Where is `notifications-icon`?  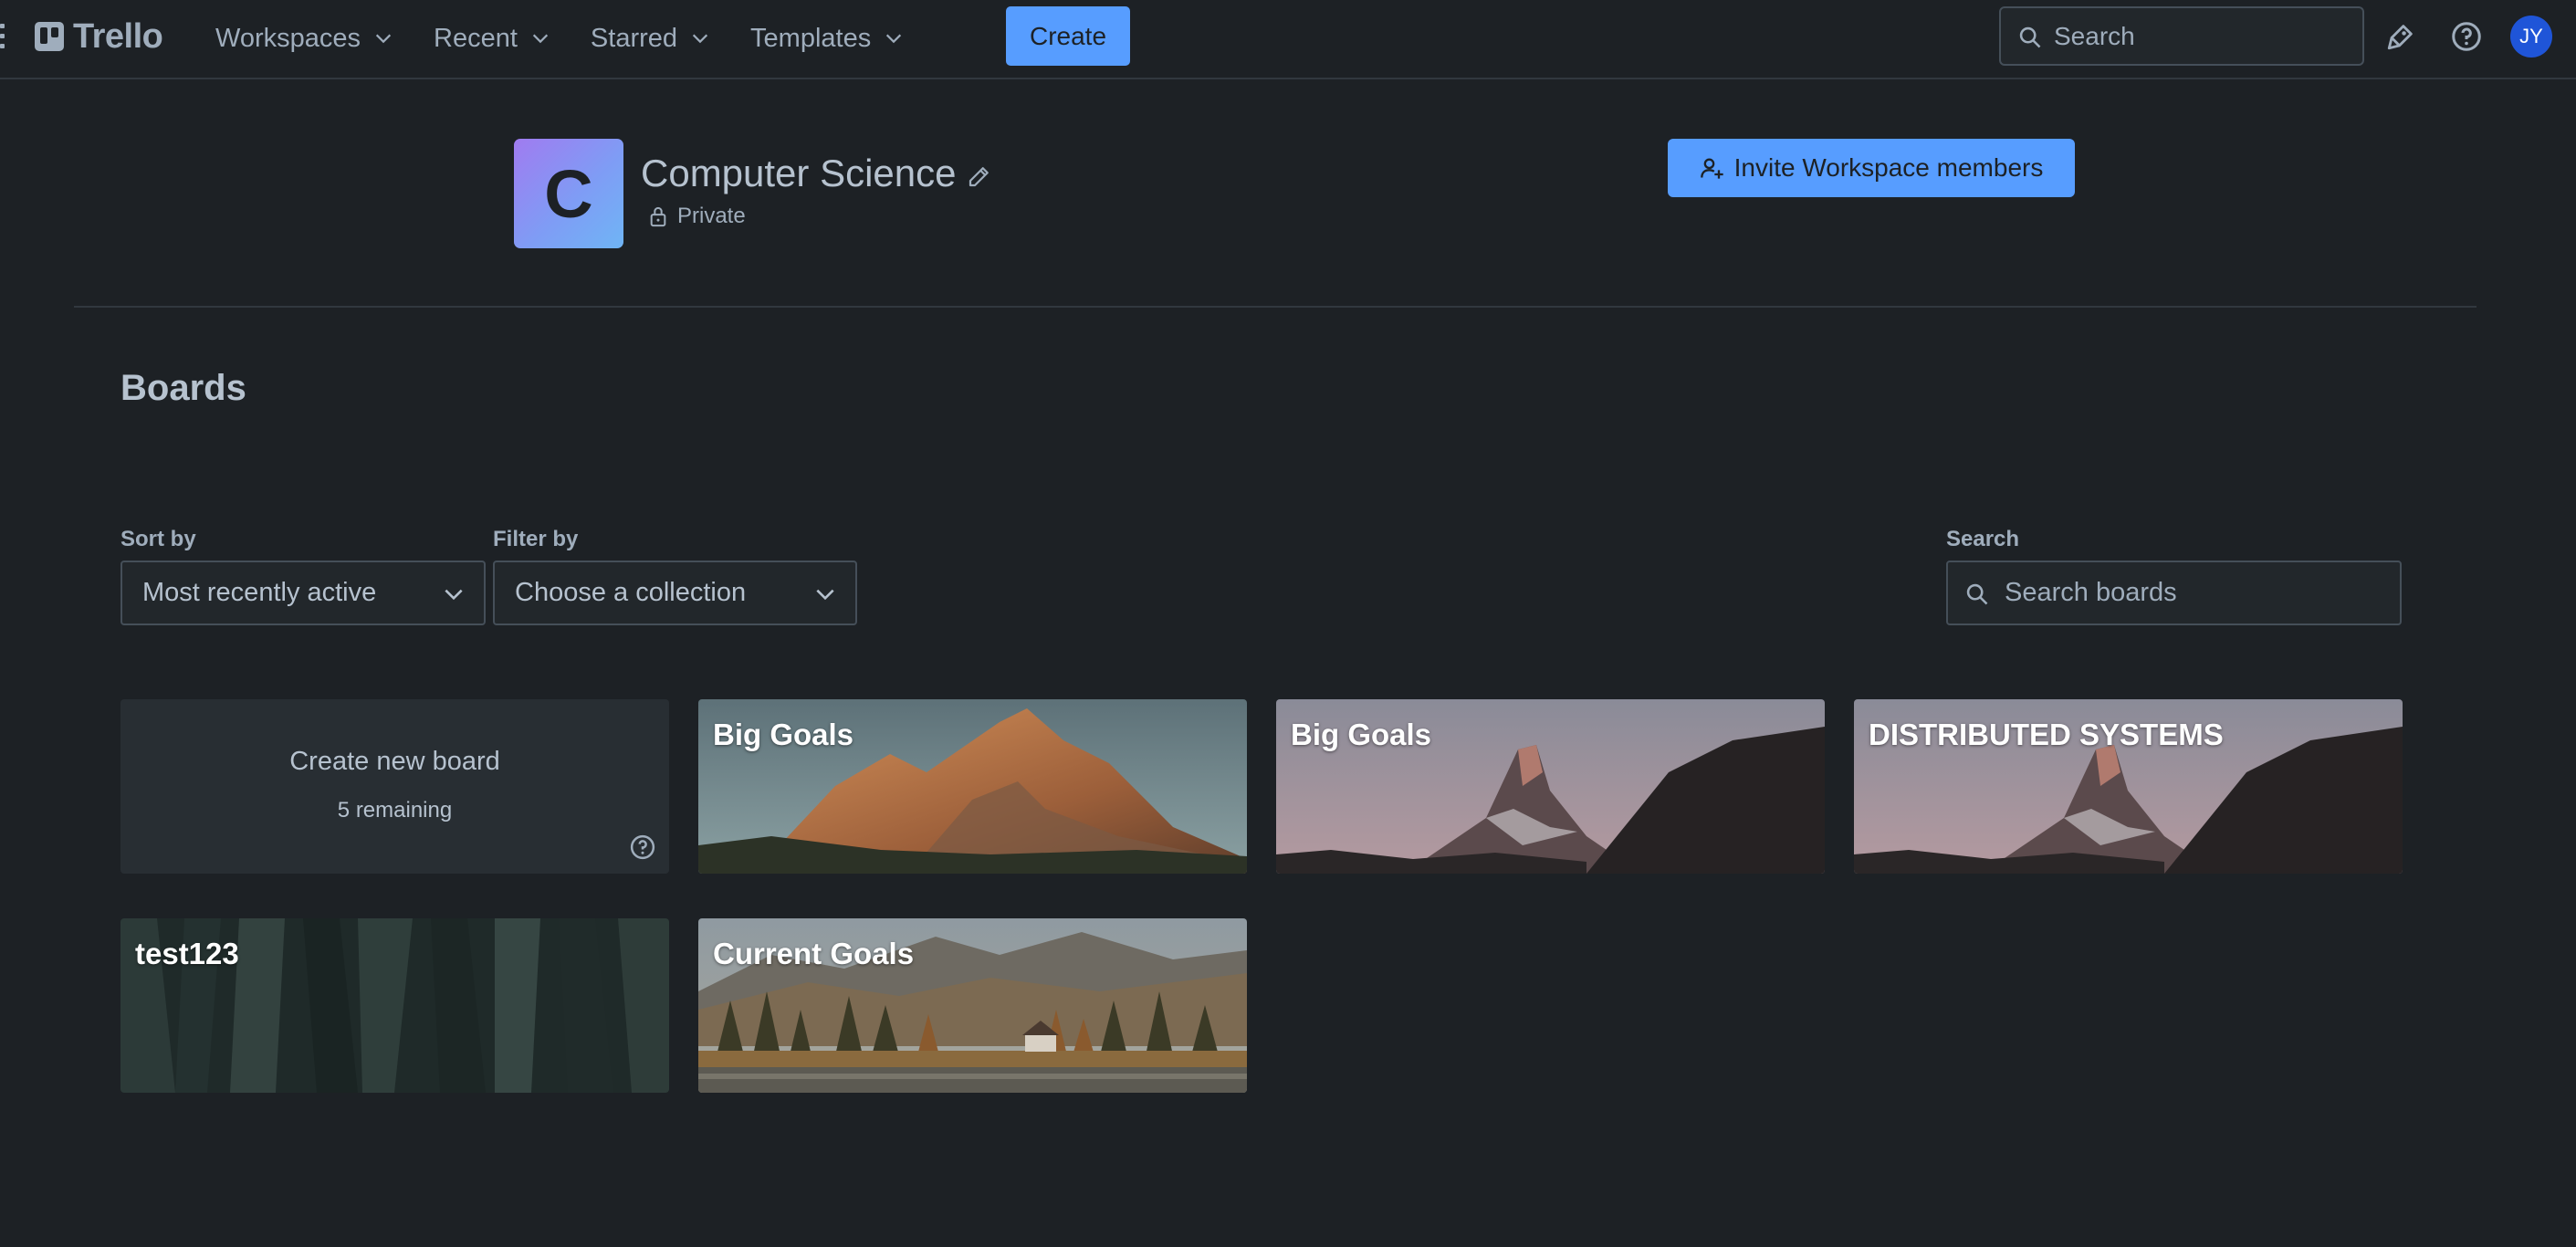
notifications-icon is located at coordinates (2401, 36).